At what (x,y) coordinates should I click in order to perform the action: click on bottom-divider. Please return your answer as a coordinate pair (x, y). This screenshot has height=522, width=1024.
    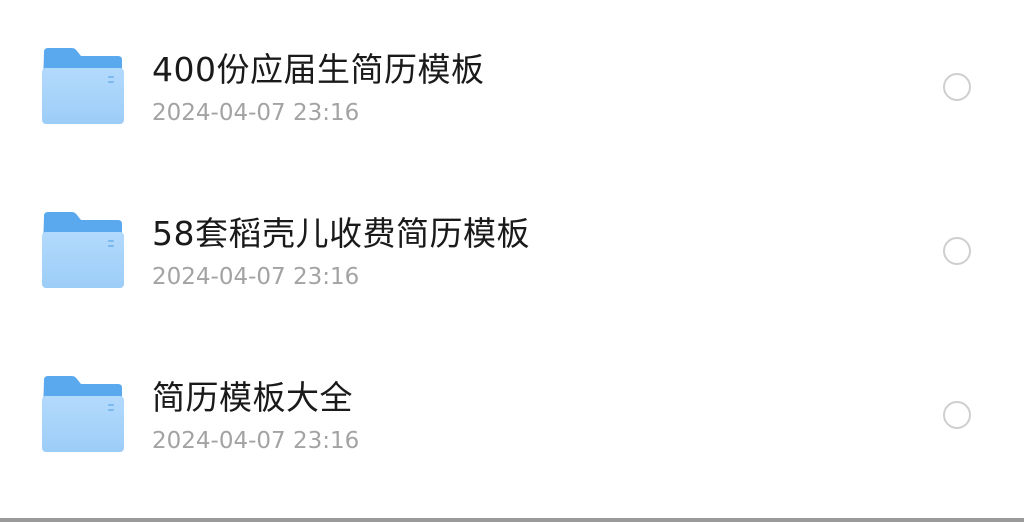
    Looking at the image, I should click on (512, 520).